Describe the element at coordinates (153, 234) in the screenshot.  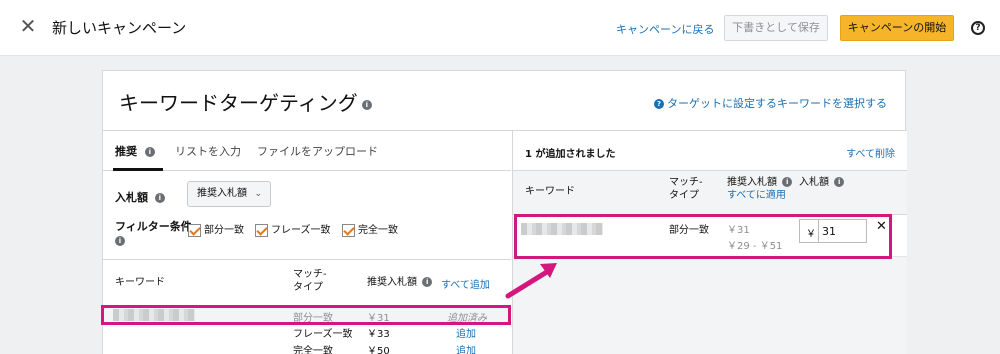
I see `filter-label: フィルター条件 i` at that location.